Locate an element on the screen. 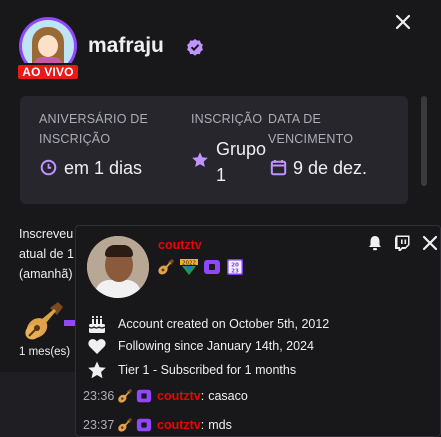  expiry-label-2: VENCIMENTO is located at coordinates (311, 139).